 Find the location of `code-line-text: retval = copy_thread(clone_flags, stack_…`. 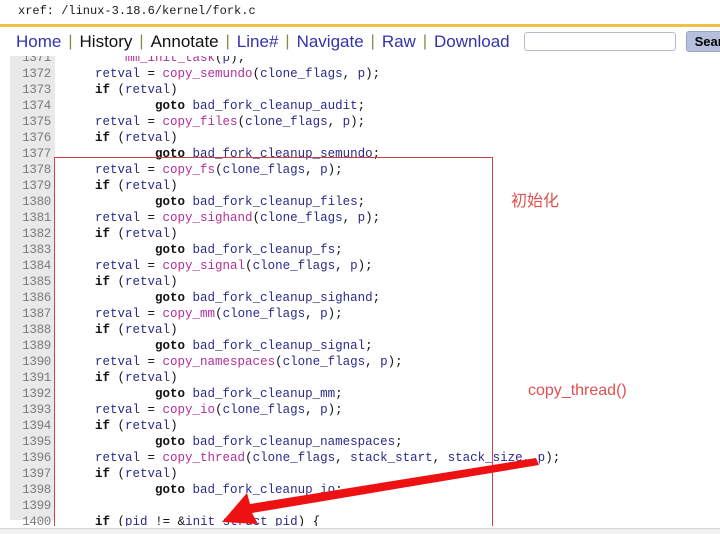

code-line-text: retval = copy_thread(clone_flags, stack_… is located at coordinates (328, 458).